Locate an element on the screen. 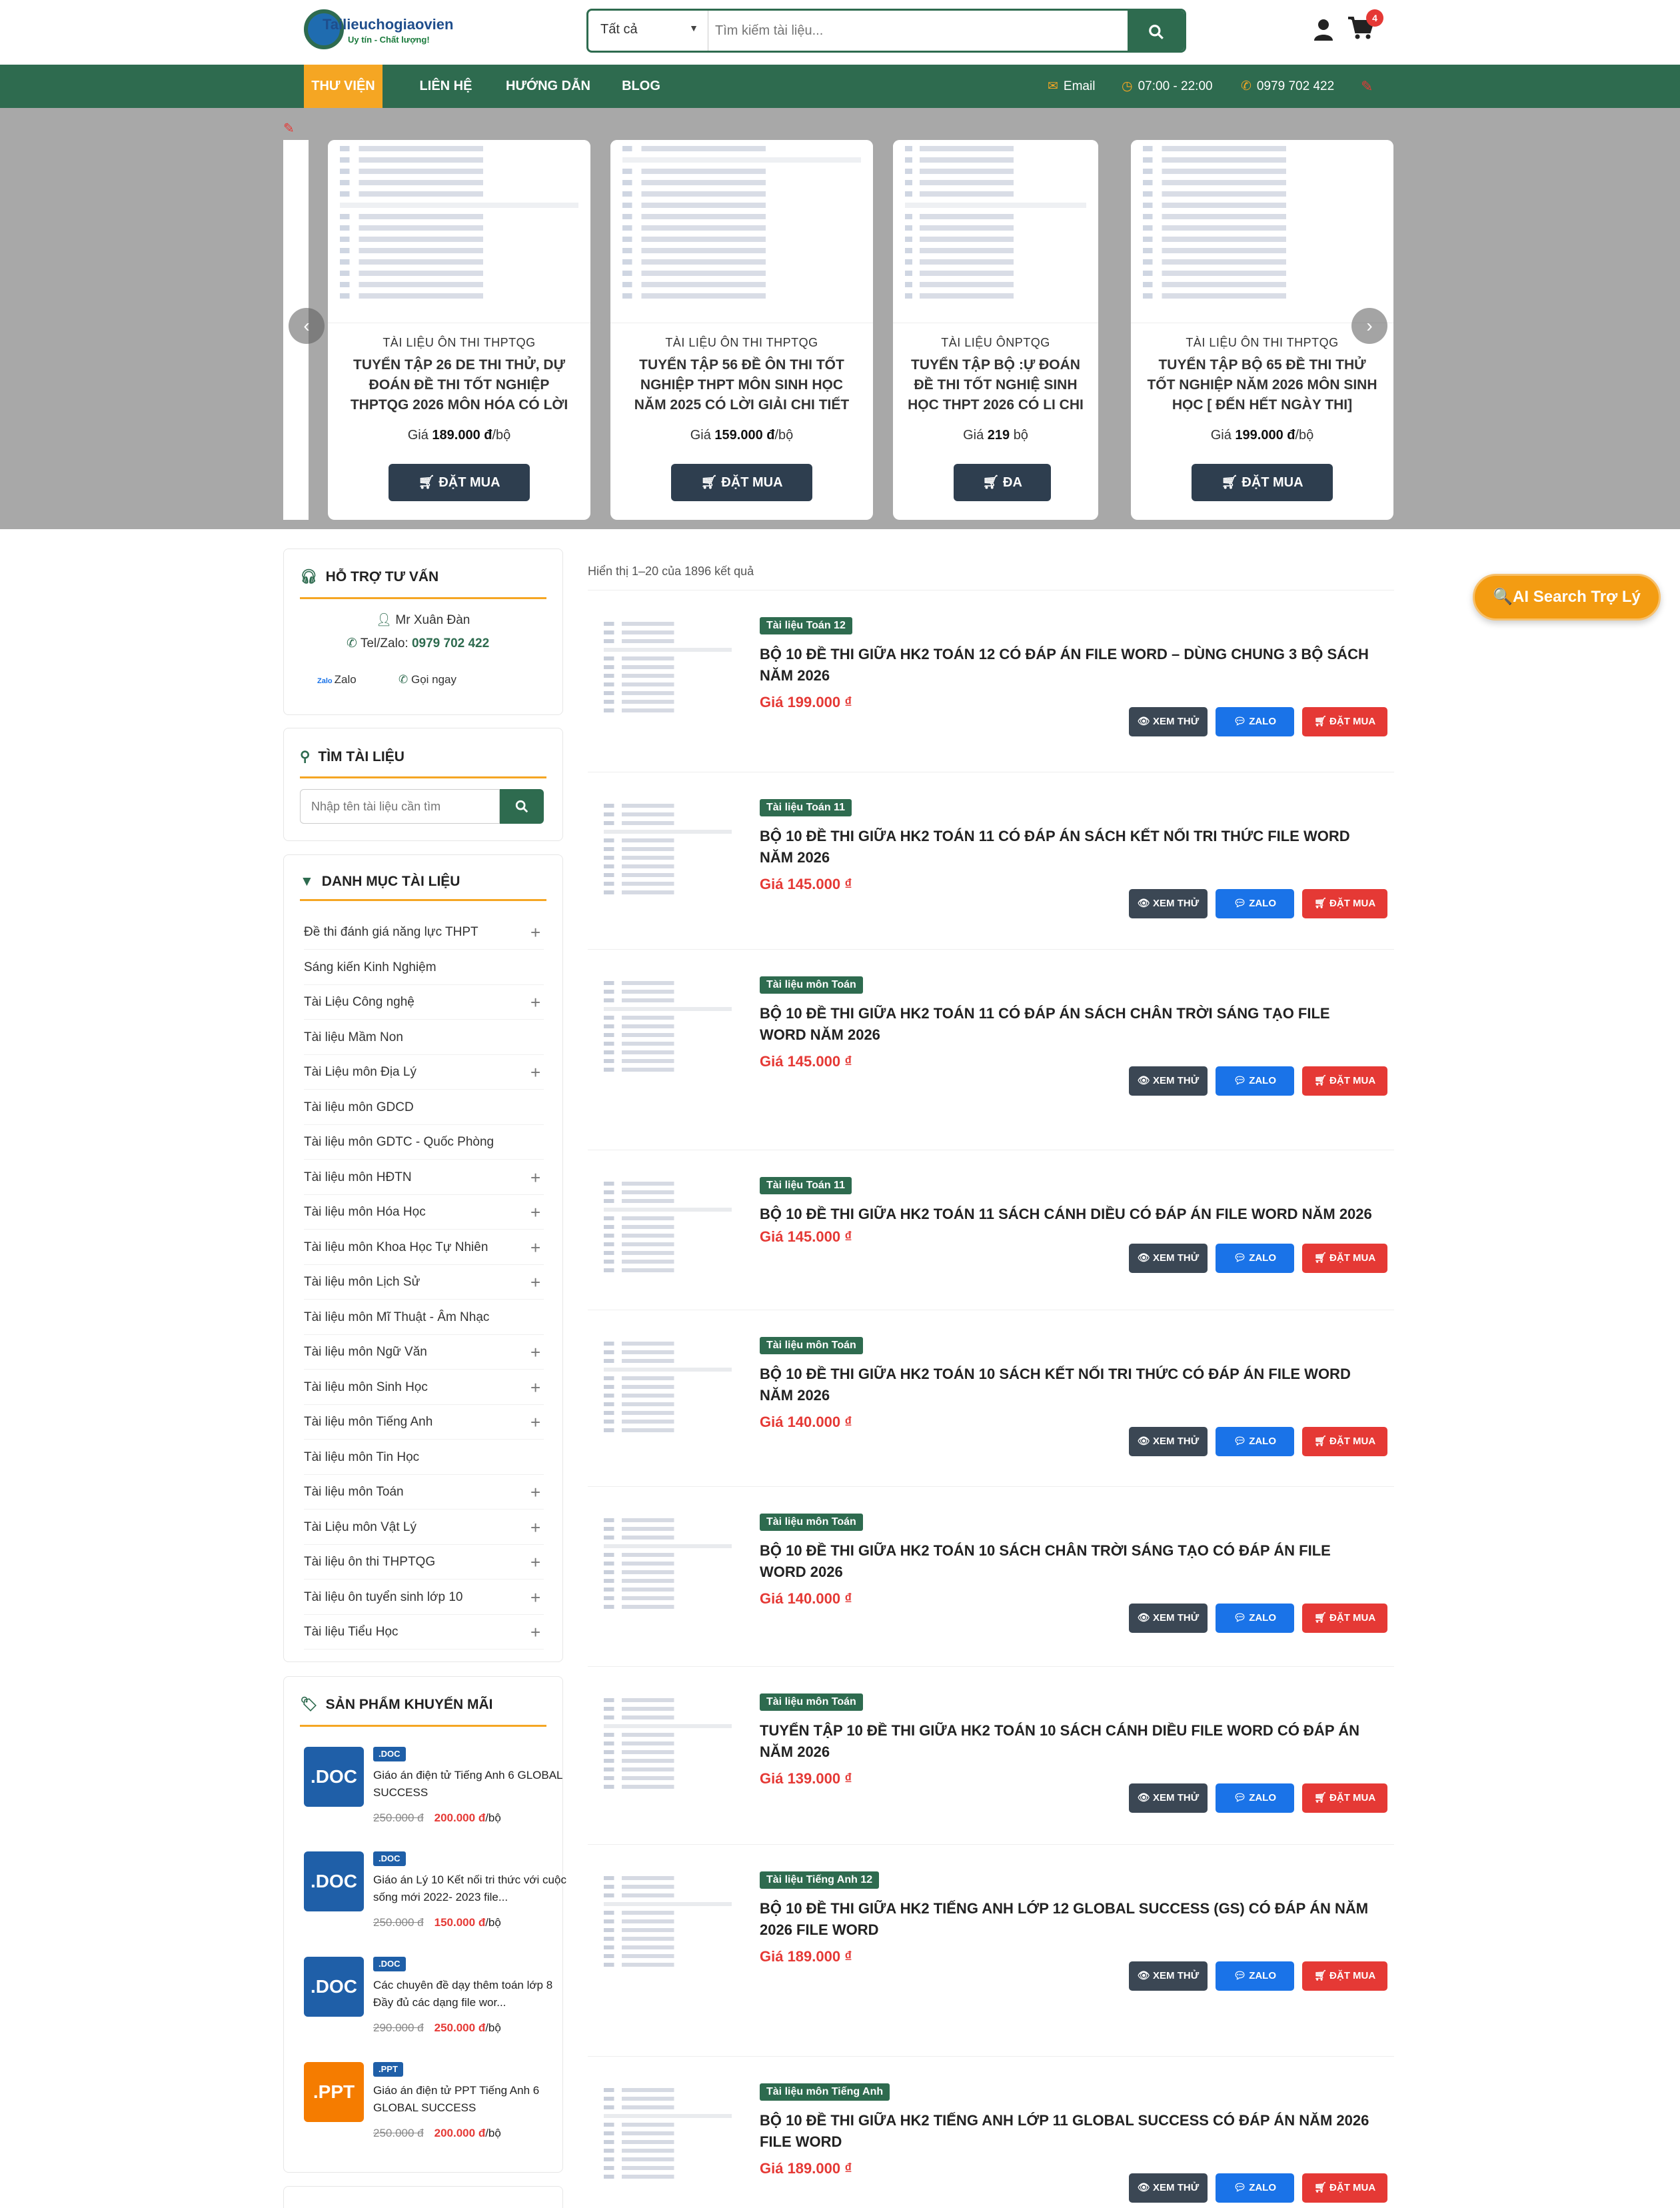 The width and height of the screenshot is (1680, 2208). product-category-tag: Tài liệu môn Tiếng Anh is located at coordinates (825, 2092).